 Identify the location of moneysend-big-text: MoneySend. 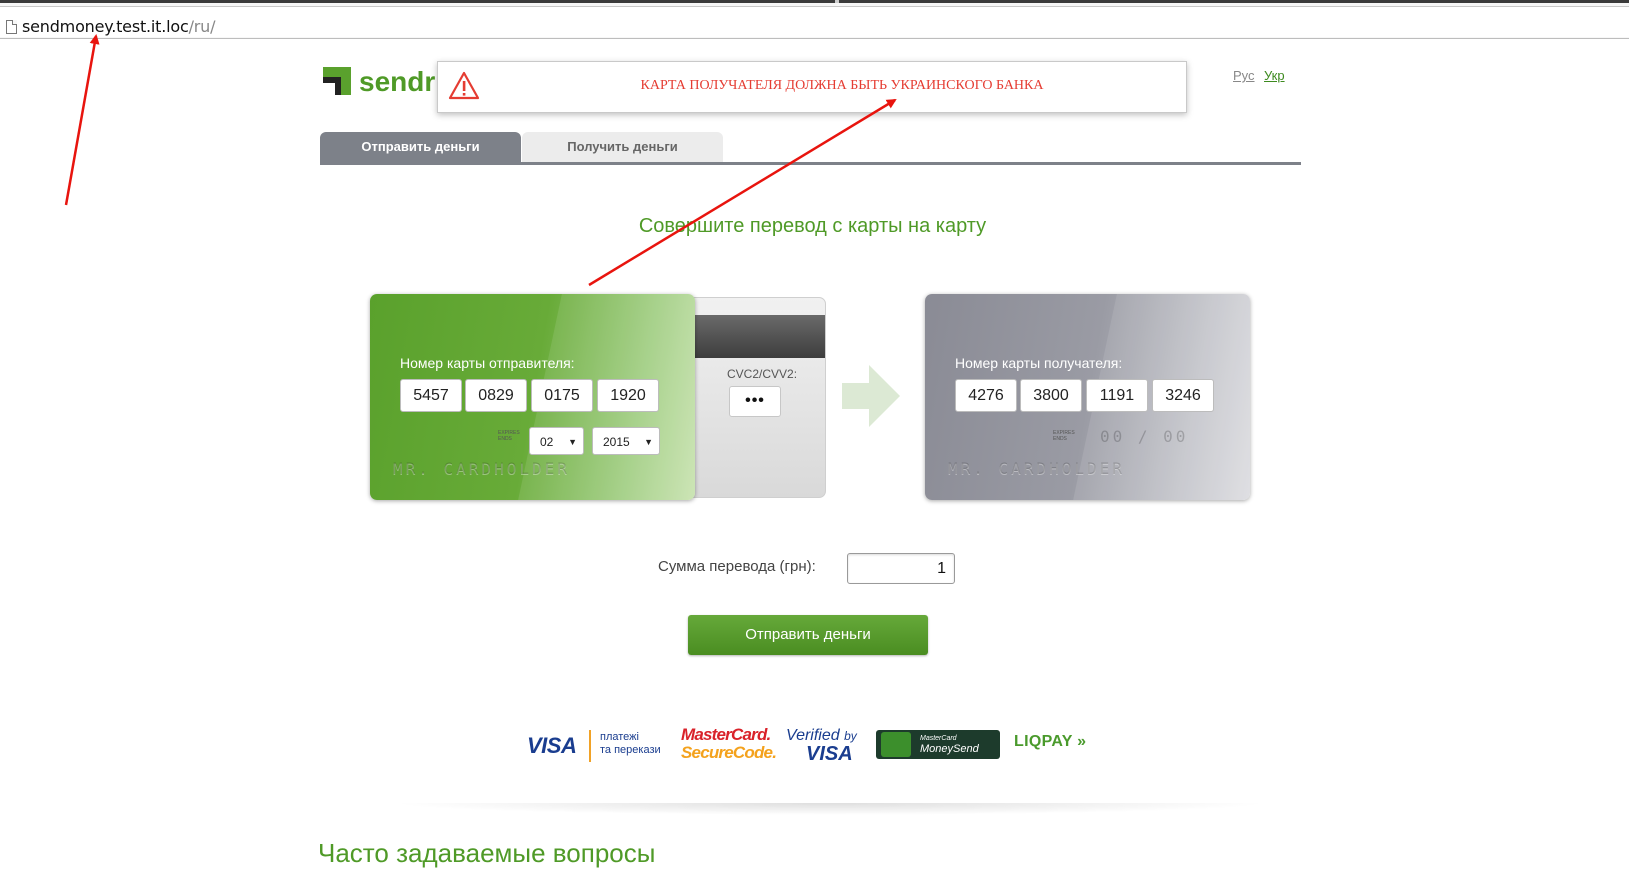
(949, 749).